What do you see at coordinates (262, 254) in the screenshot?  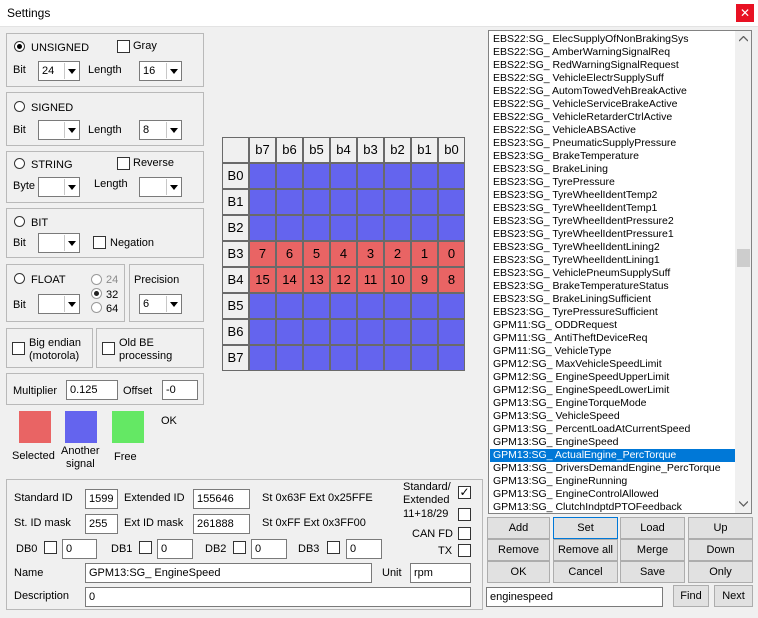 I see `bit-cell: 7` at bounding box center [262, 254].